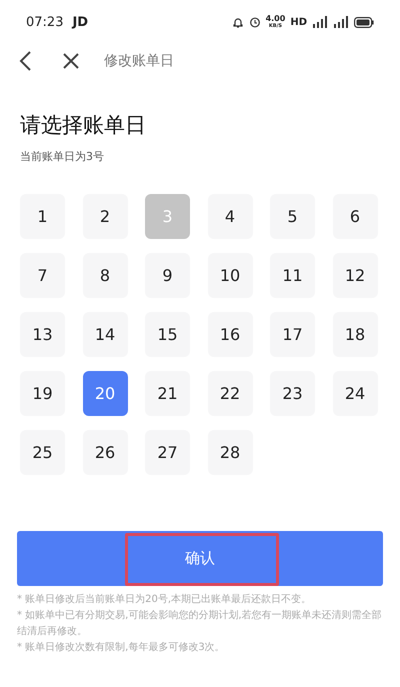  What do you see at coordinates (42, 452) in the screenshot?
I see `day-option: 25` at bounding box center [42, 452].